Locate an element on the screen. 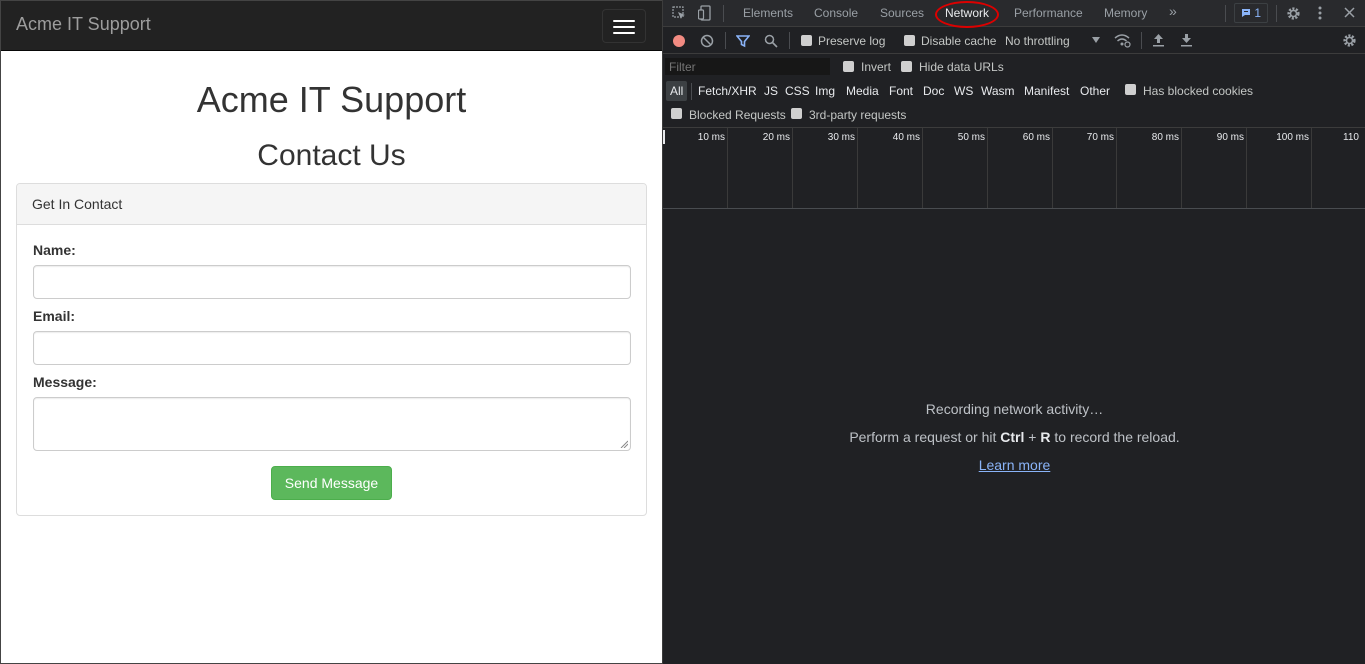 The image size is (1365, 664). clear-icon is located at coordinates (707, 41).